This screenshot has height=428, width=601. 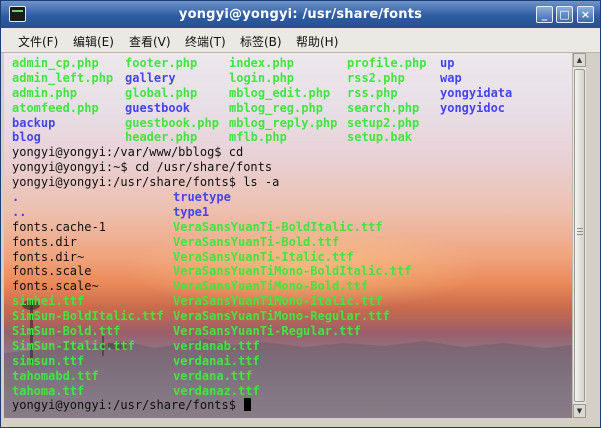 I want to click on listing-entry: gallery, so click(x=150, y=77).